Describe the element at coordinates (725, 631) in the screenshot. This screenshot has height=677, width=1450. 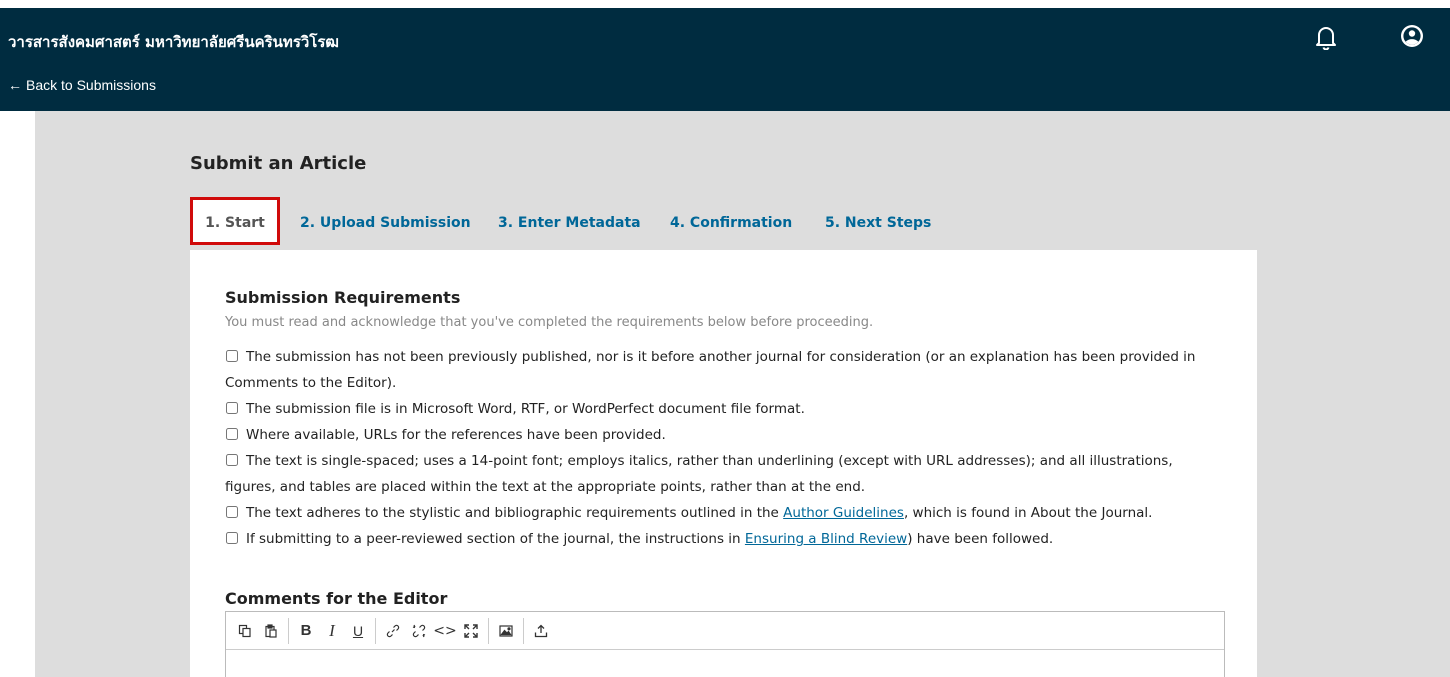
I see `editor-toolbar: B I U <>` at that location.